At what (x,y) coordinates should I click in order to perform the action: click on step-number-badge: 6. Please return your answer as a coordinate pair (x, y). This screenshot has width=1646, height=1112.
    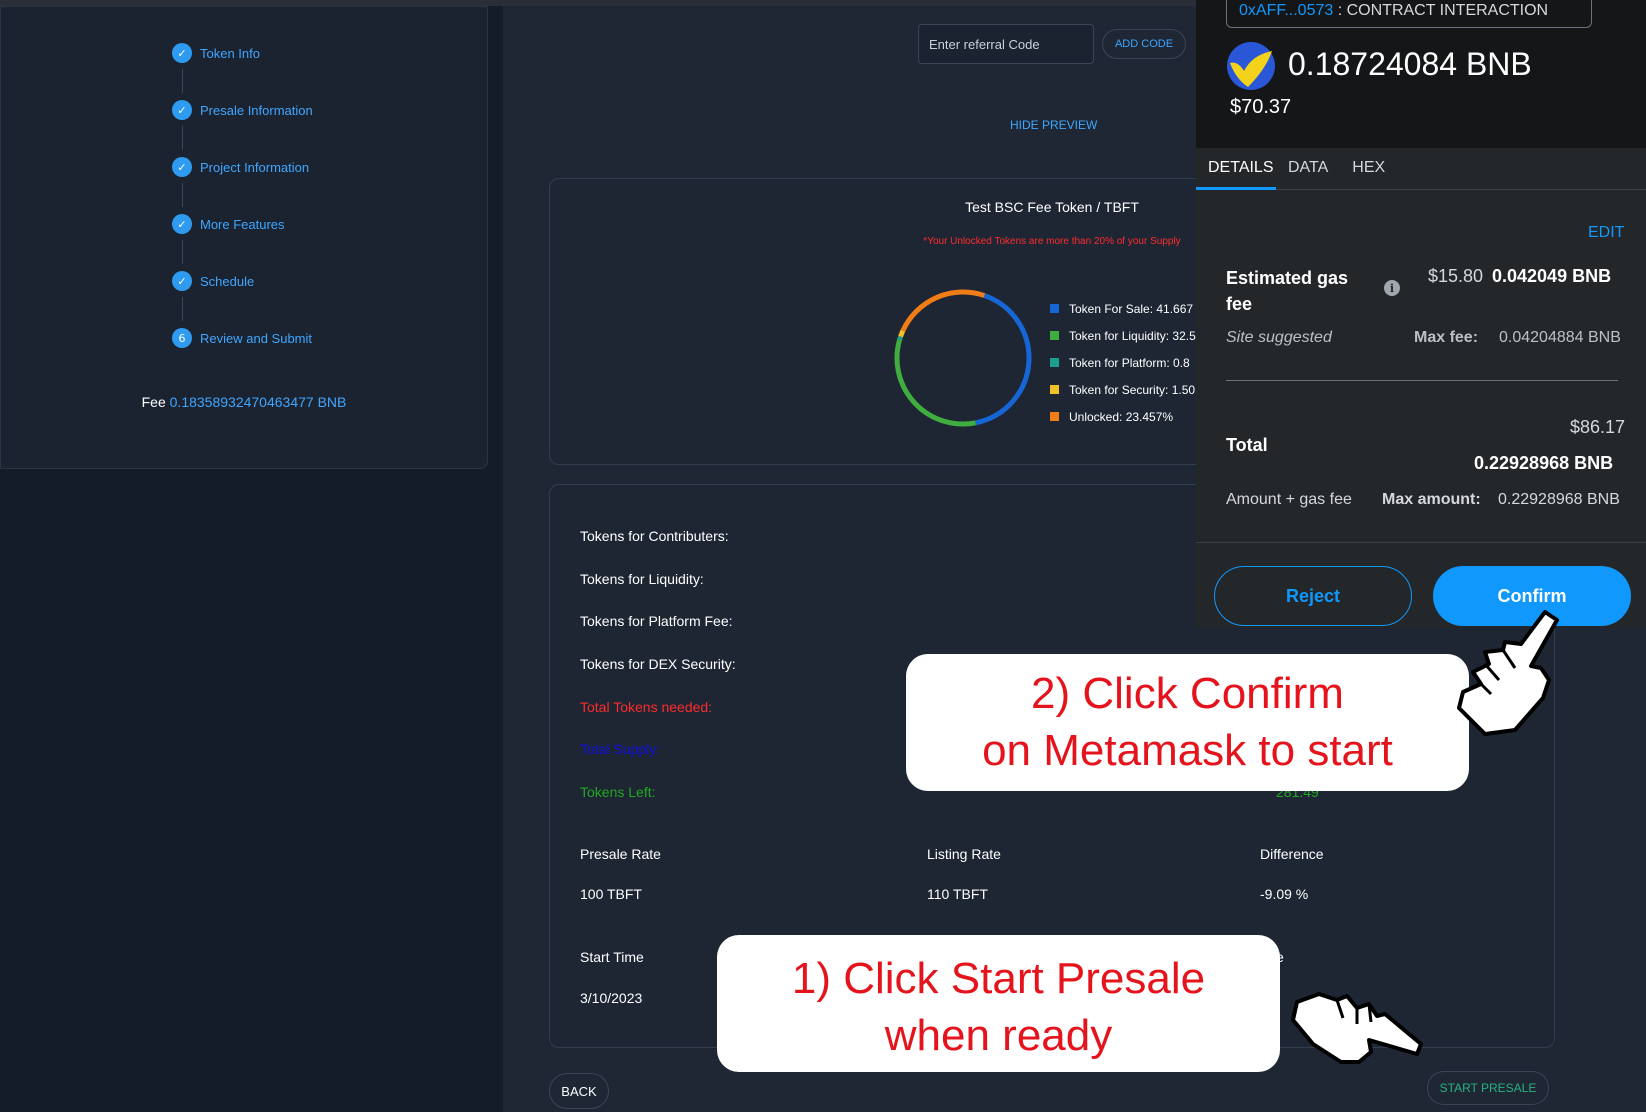
    Looking at the image, I should click on (182, 338).